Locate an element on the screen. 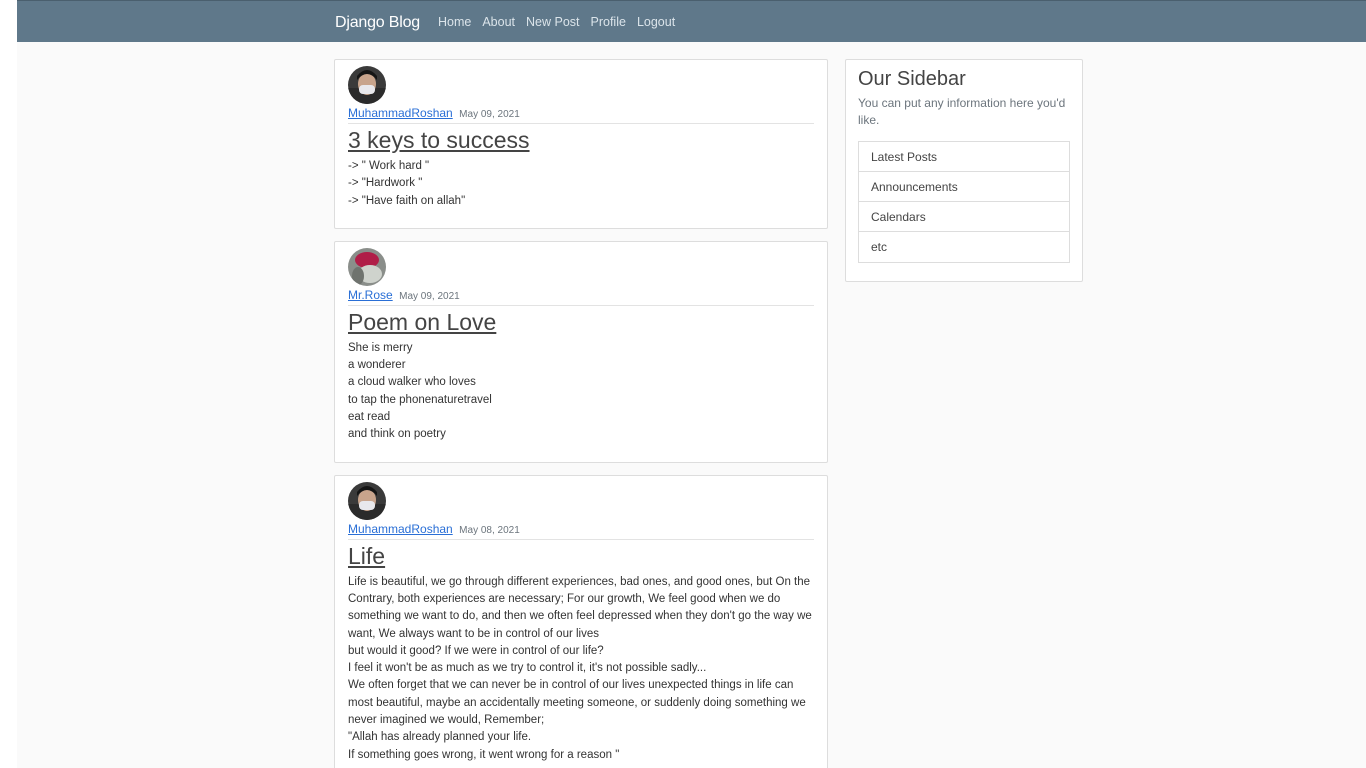  left-margin-strip is located at coordinates (8, 384).